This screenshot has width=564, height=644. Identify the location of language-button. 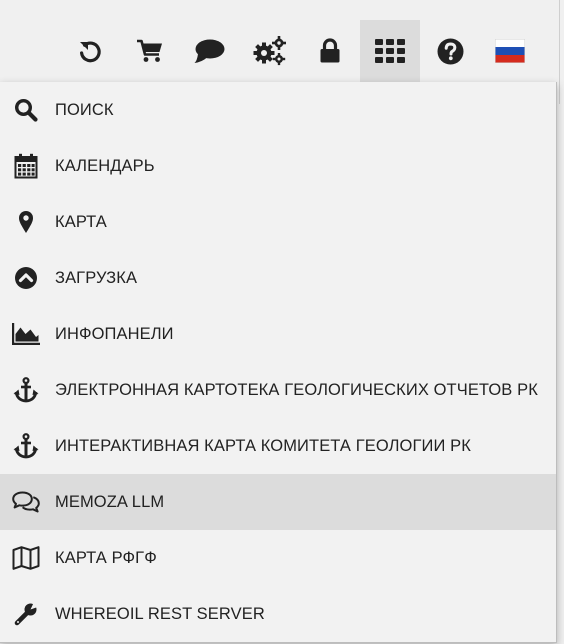
(510, 51).